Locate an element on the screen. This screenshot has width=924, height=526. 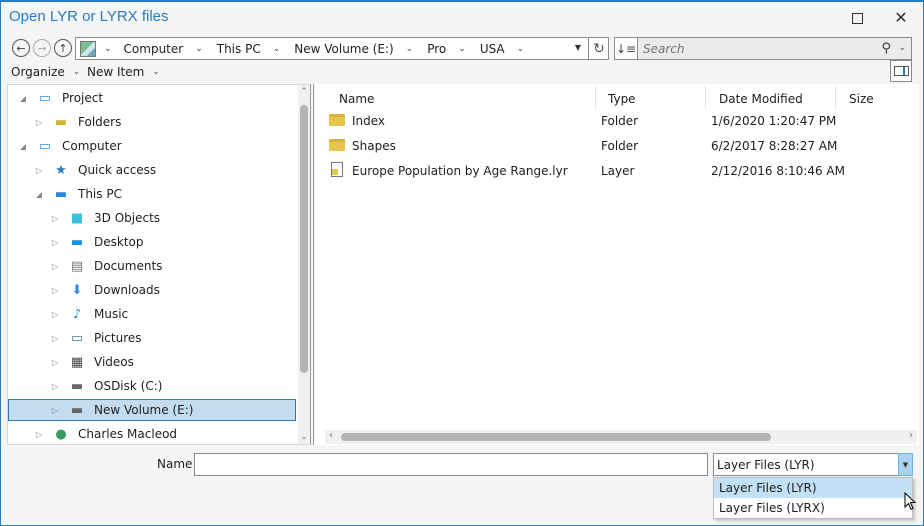
tree-item-quick-access: ▷ ★ Quick access is located at coordinates (152, 170).